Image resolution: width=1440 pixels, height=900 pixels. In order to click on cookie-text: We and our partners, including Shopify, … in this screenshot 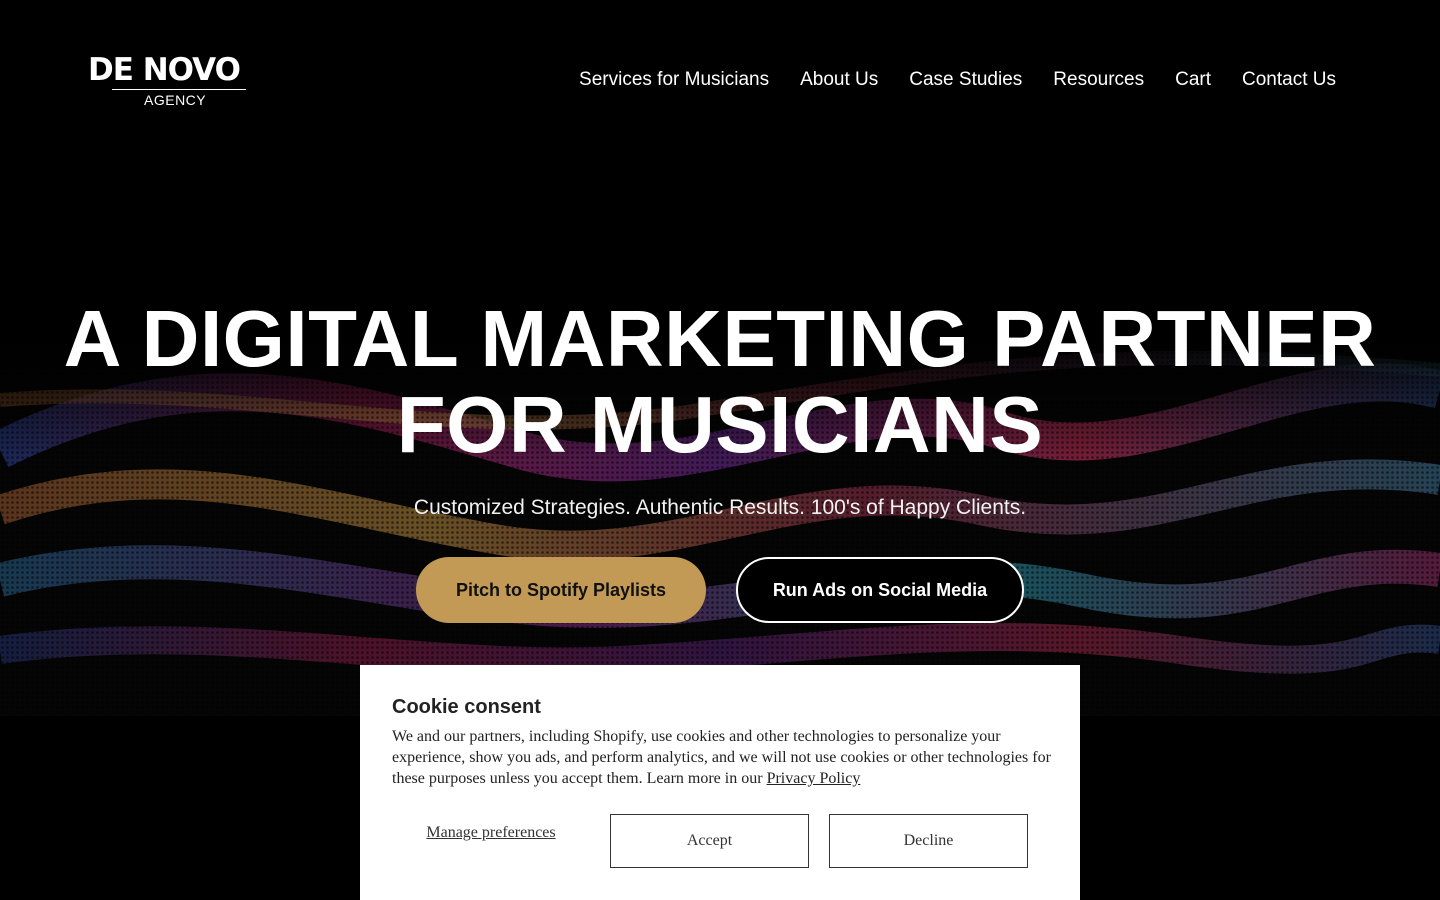, I will do `click(722, 757)`.